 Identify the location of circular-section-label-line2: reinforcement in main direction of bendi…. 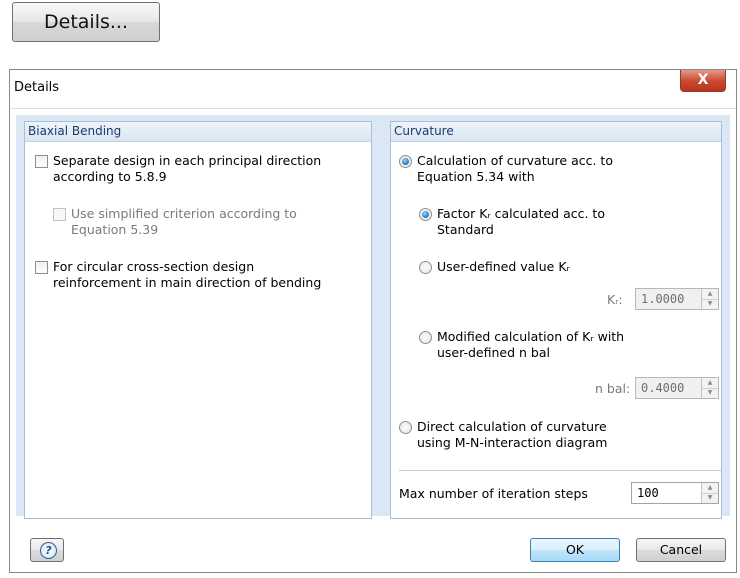
(187, 282).